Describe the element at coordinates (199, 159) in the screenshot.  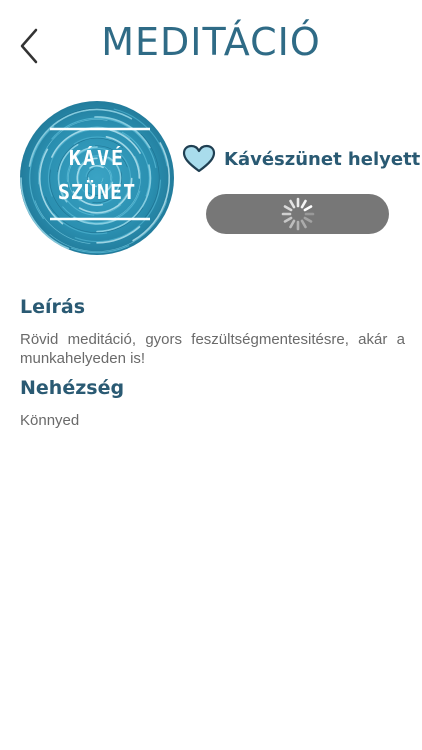
I see `heart-outline-icon` at that location.